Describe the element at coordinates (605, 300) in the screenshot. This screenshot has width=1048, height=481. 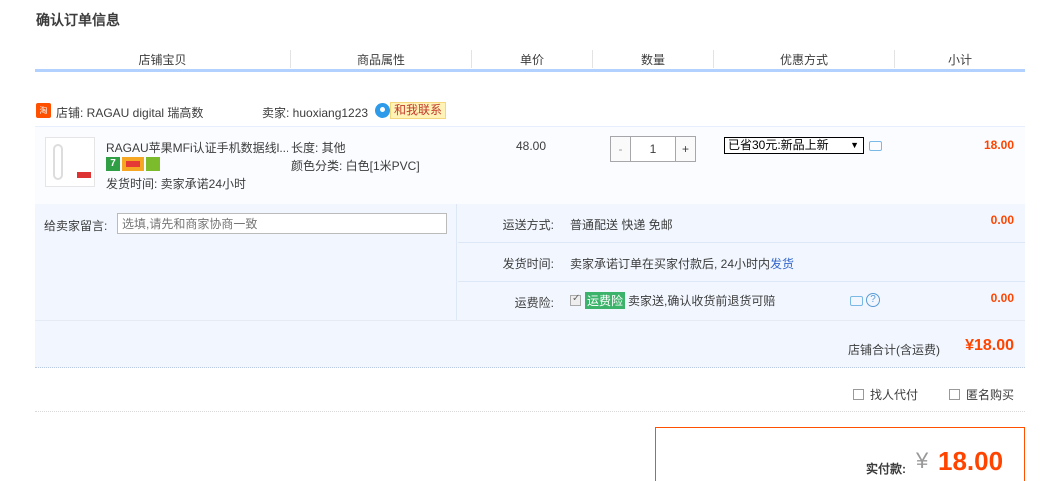
I see `insurance-tag: 运费险` at that location.